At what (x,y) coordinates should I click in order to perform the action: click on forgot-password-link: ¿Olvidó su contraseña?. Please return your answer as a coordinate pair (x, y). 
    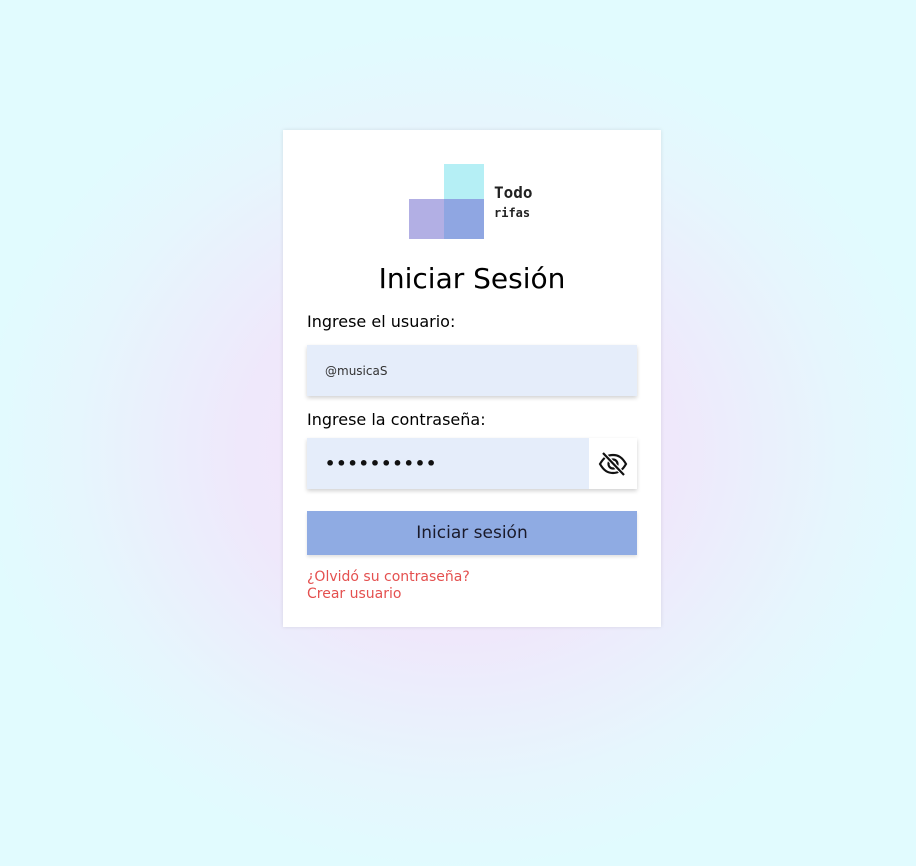
    Looking at the image, I should click on (388, 577).